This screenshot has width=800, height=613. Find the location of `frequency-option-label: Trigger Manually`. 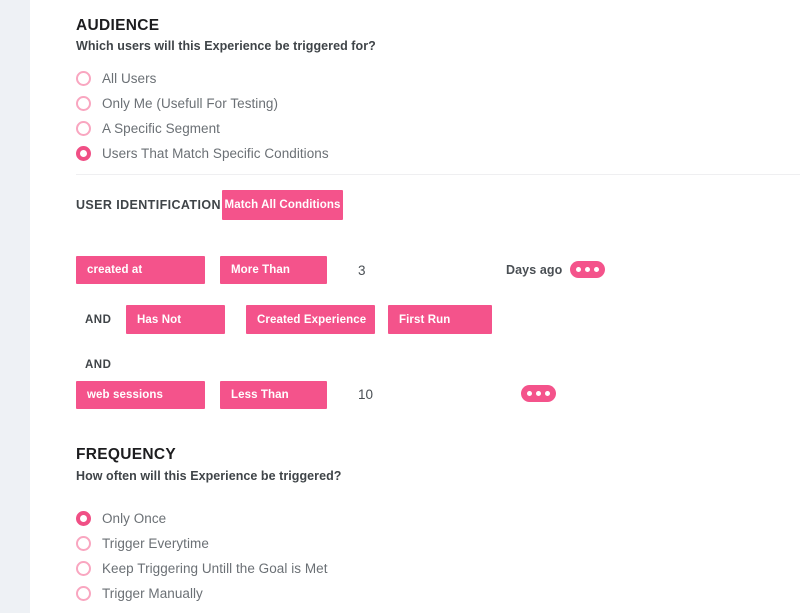

frequency-option-label: Trigger Manually is located at coordinates (152, 593).